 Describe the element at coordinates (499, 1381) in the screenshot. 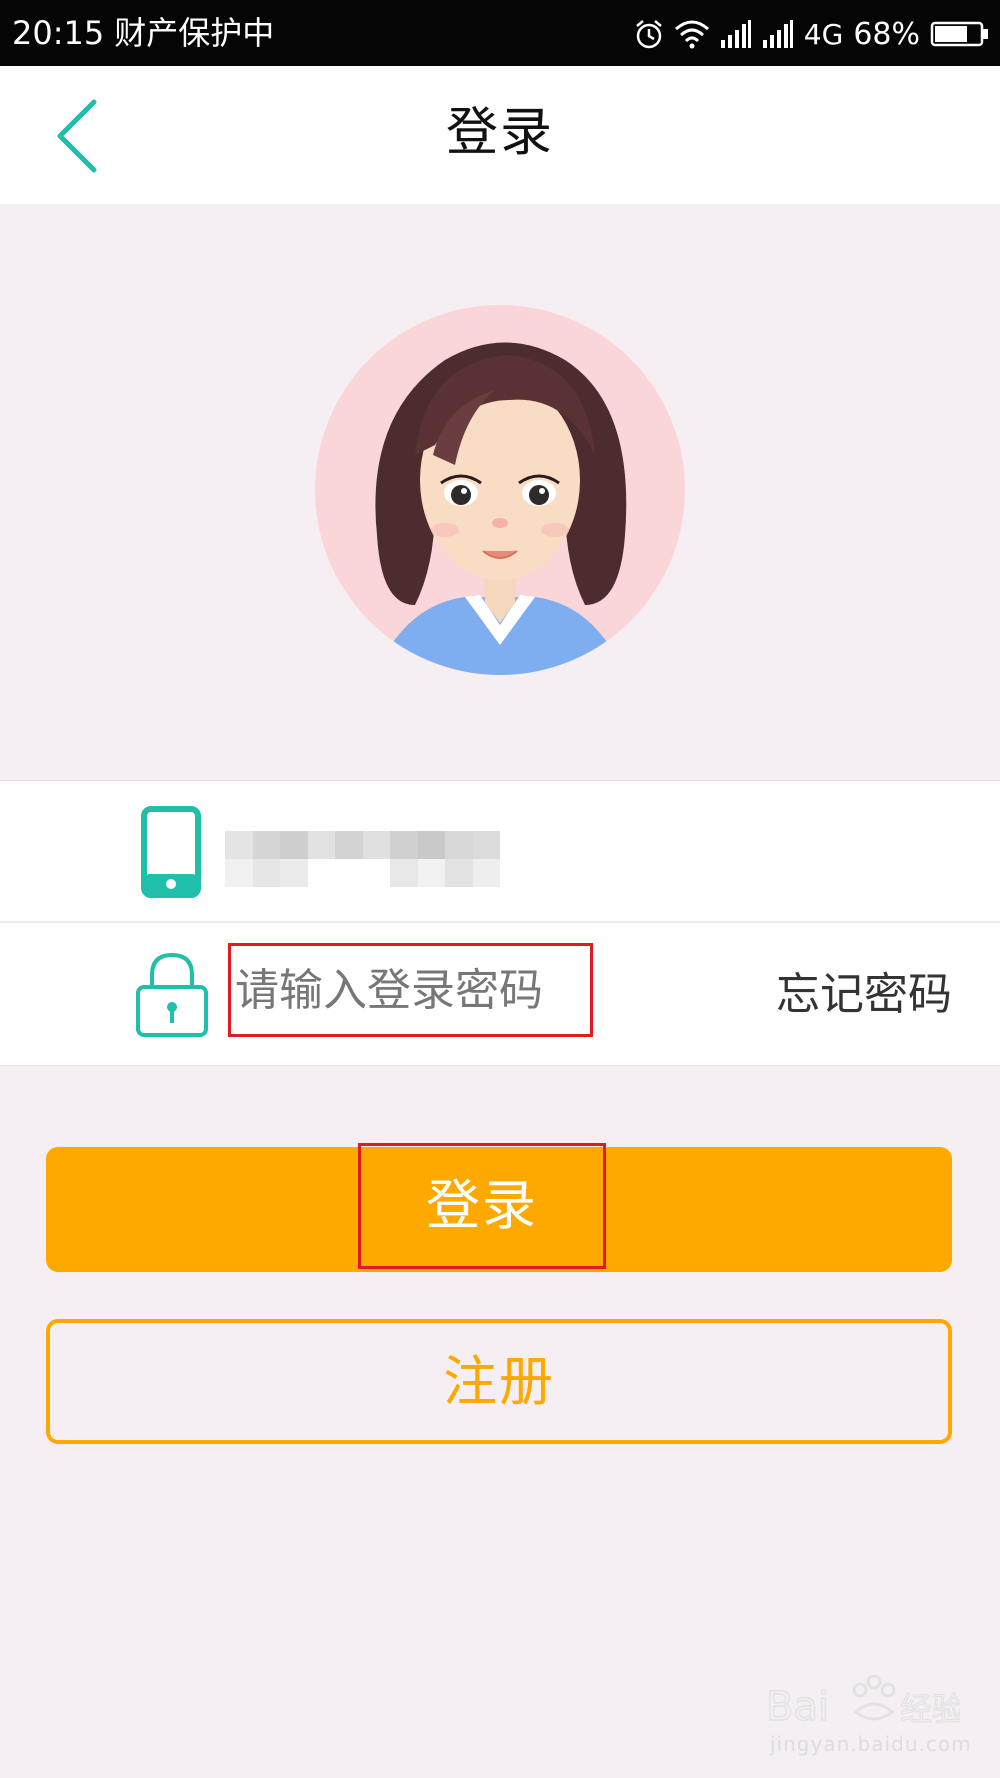

I see `register-button: 注册` at that location.